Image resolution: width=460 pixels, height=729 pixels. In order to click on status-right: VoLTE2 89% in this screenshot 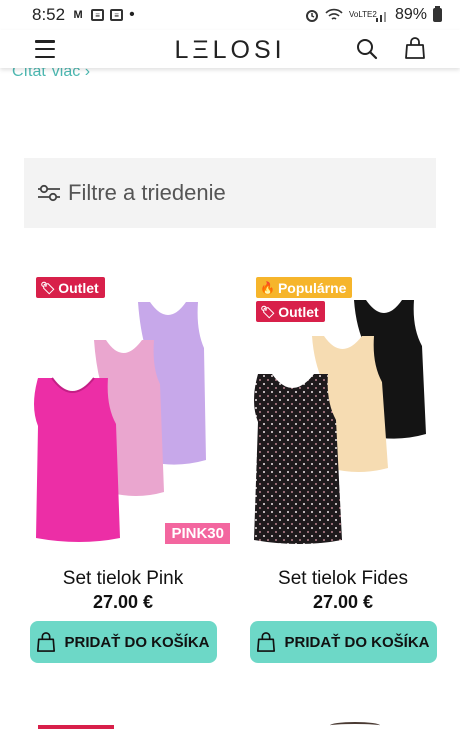, I will do `click(373, 15)`.